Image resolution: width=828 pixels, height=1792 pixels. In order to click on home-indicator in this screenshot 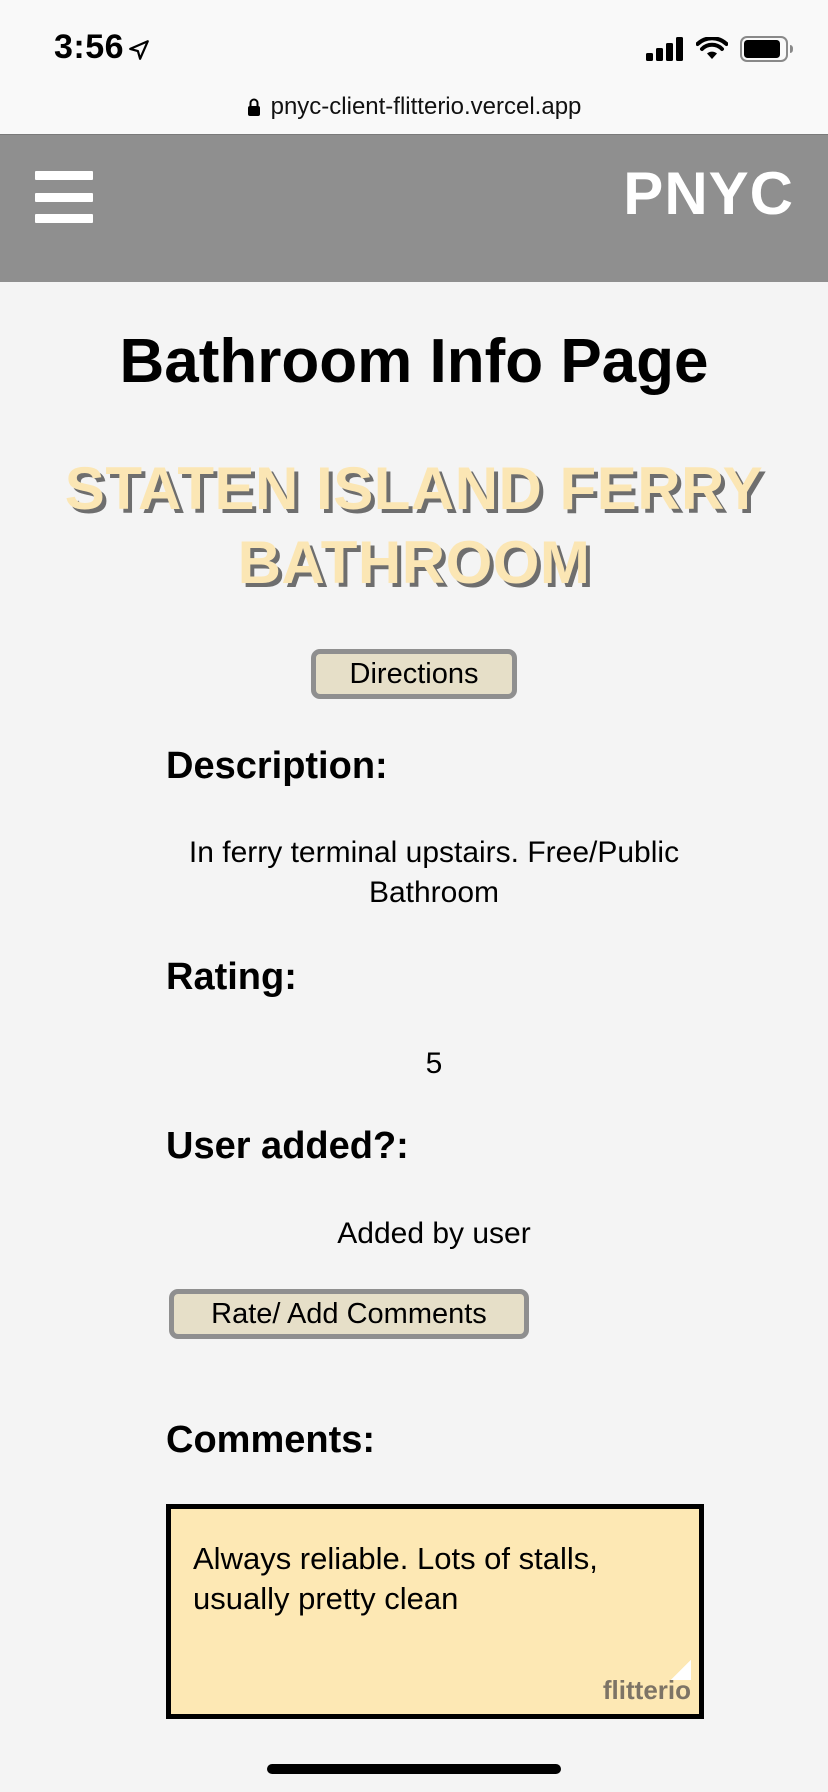, I will do `click(414, 1769)`.